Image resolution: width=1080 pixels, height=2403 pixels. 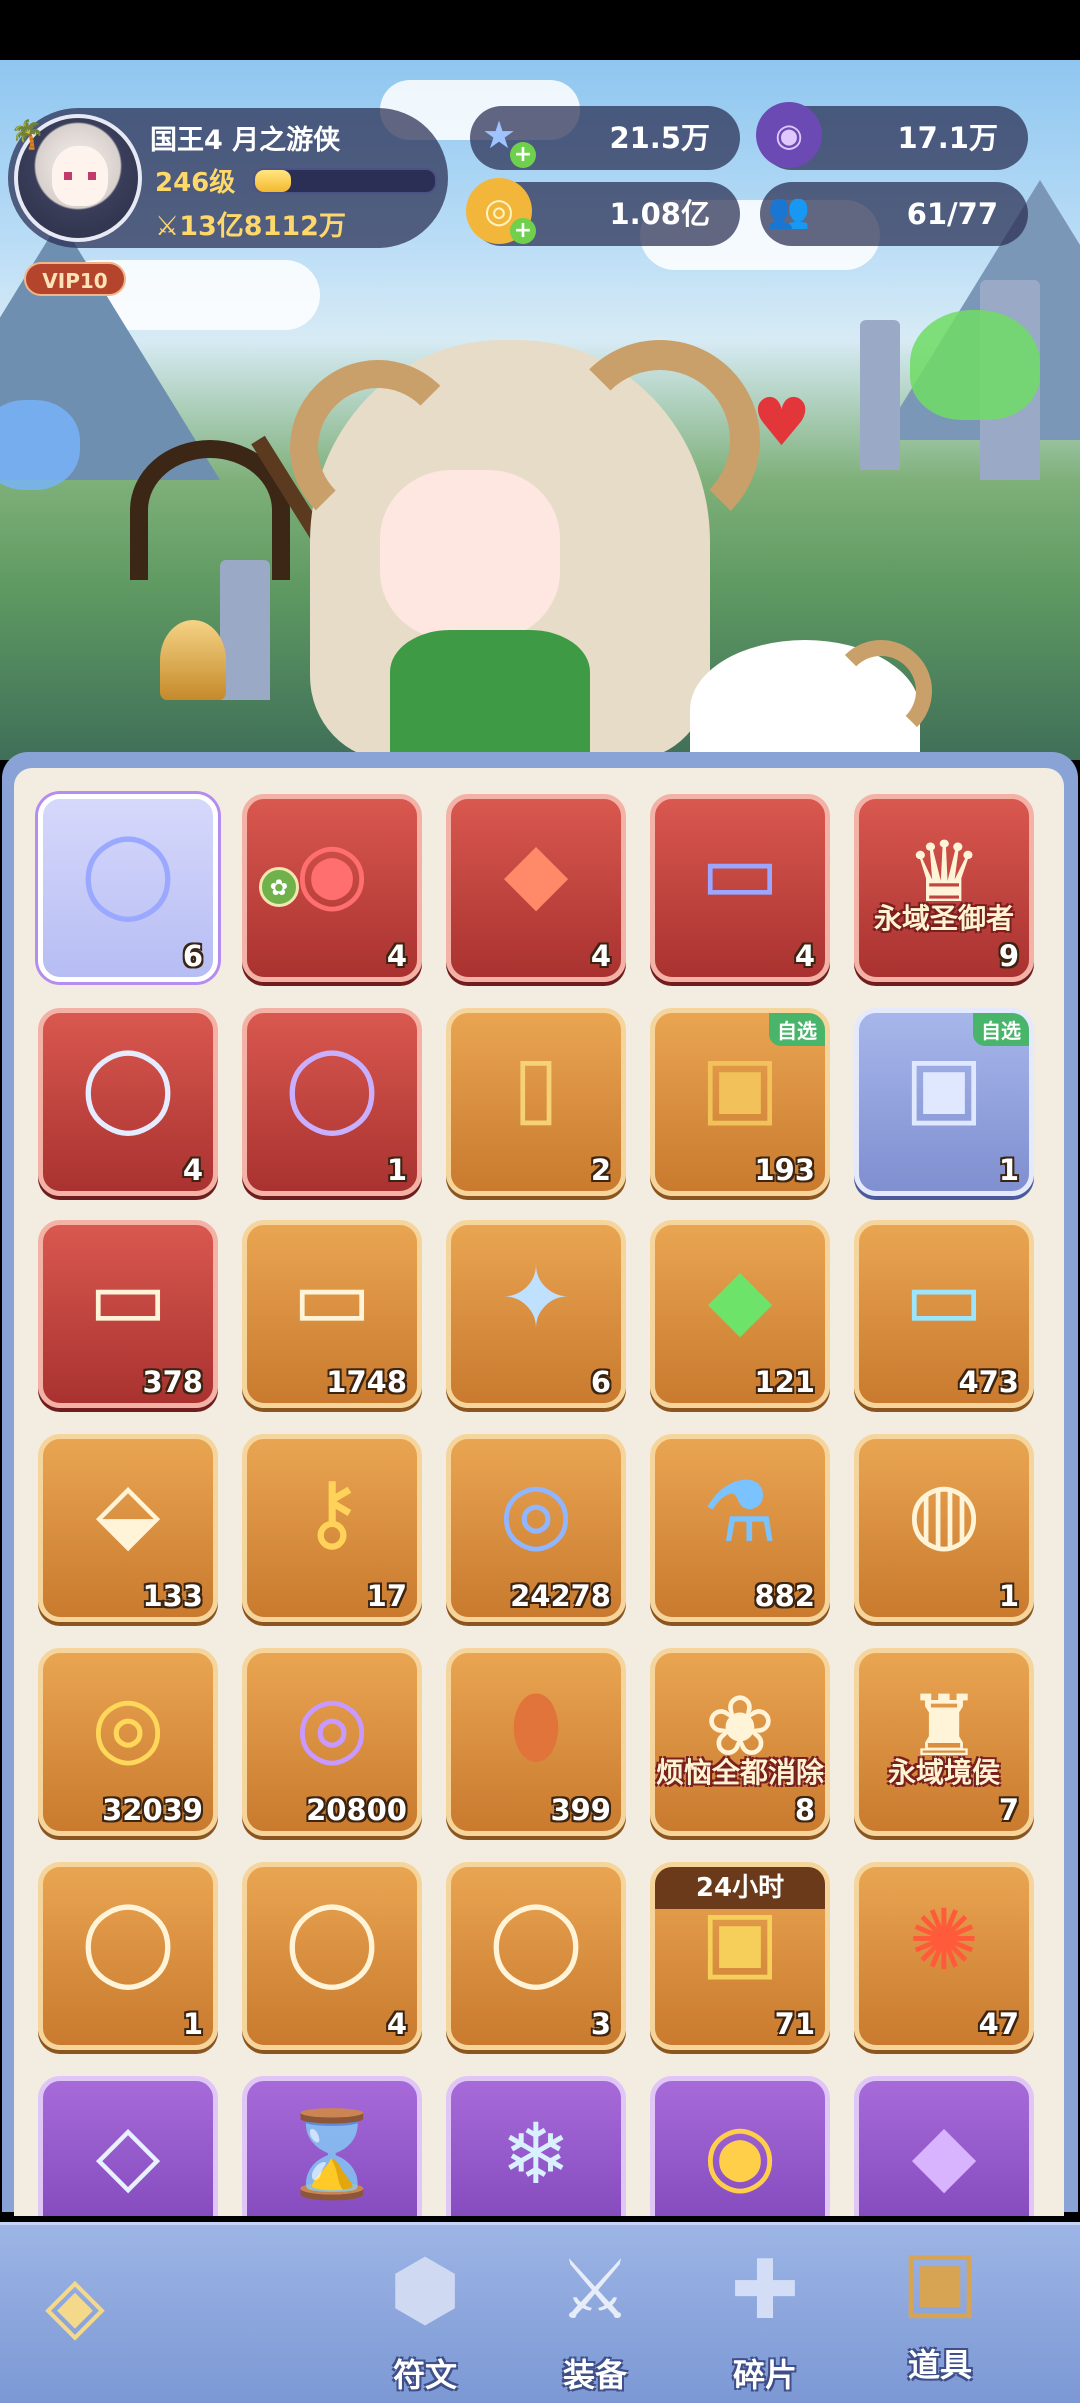 What do you see at coordinates (740, 872) in the screenshot?
I see `ticket-icon: ▭` at bounding box center [740, 872].